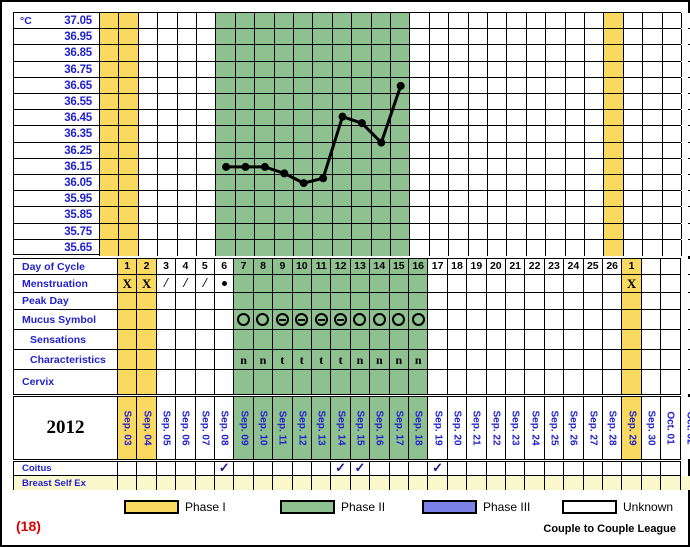  I want to click on date-cell: Sep. 27, so click(593, 428).